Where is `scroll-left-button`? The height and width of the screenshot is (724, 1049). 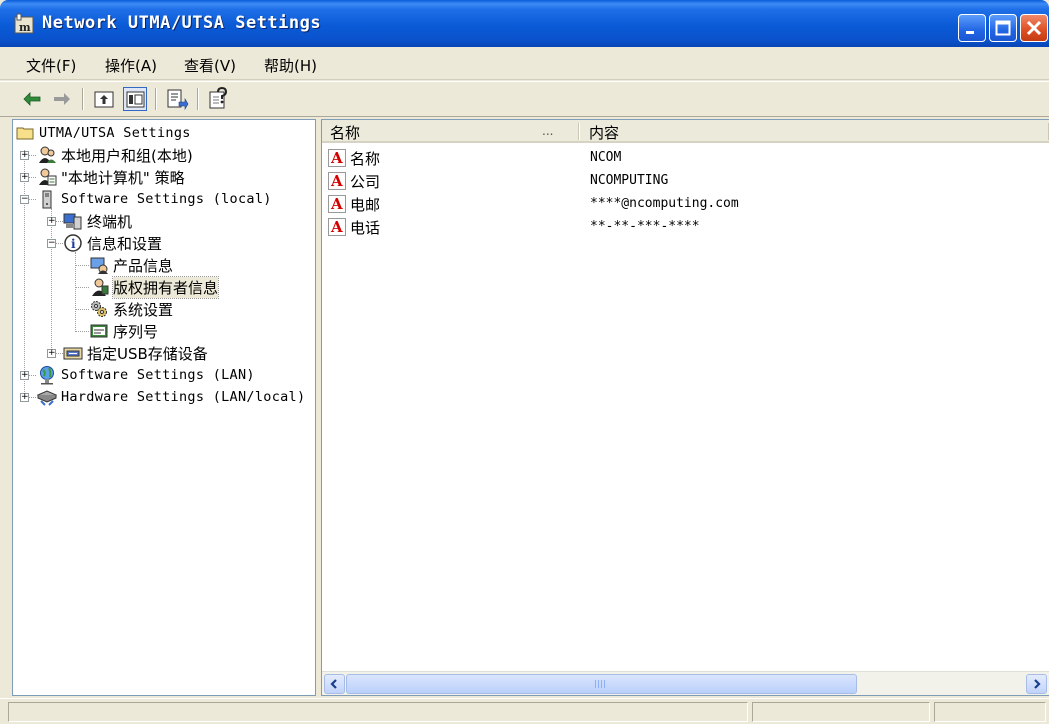 scroll-left-button is located at coordinates (334, 684).